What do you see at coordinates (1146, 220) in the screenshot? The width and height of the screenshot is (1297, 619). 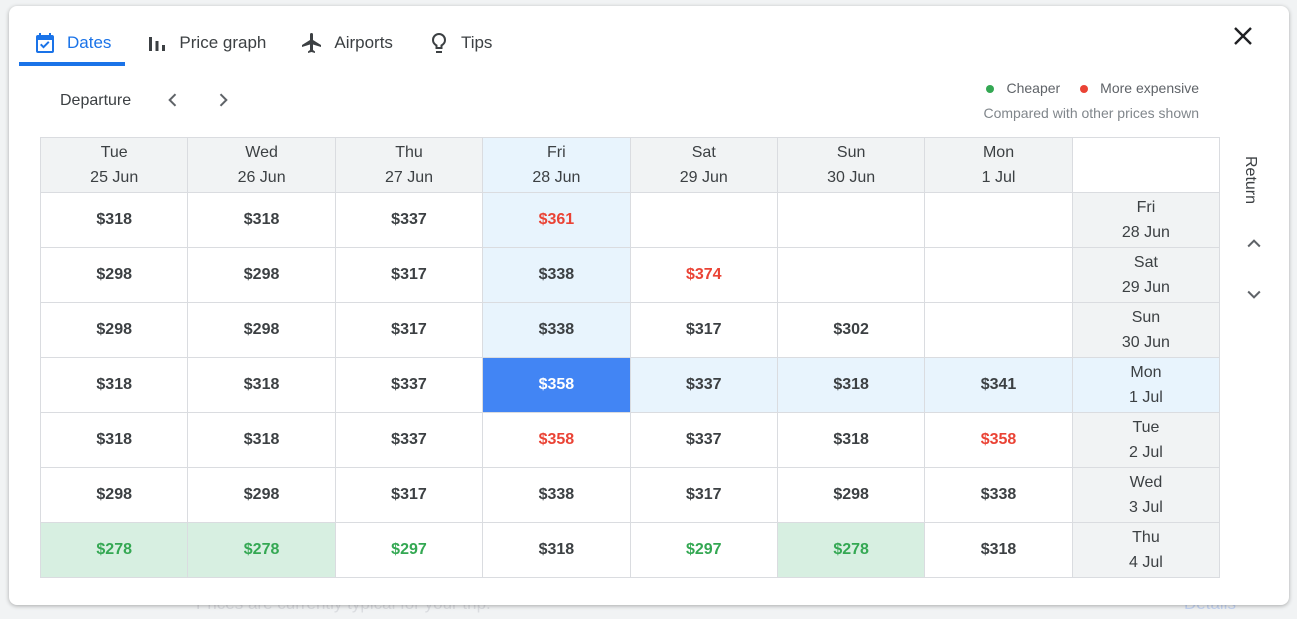 I see `return-date-header: Fri 28 Jun` at bounding box center [1146, 220].